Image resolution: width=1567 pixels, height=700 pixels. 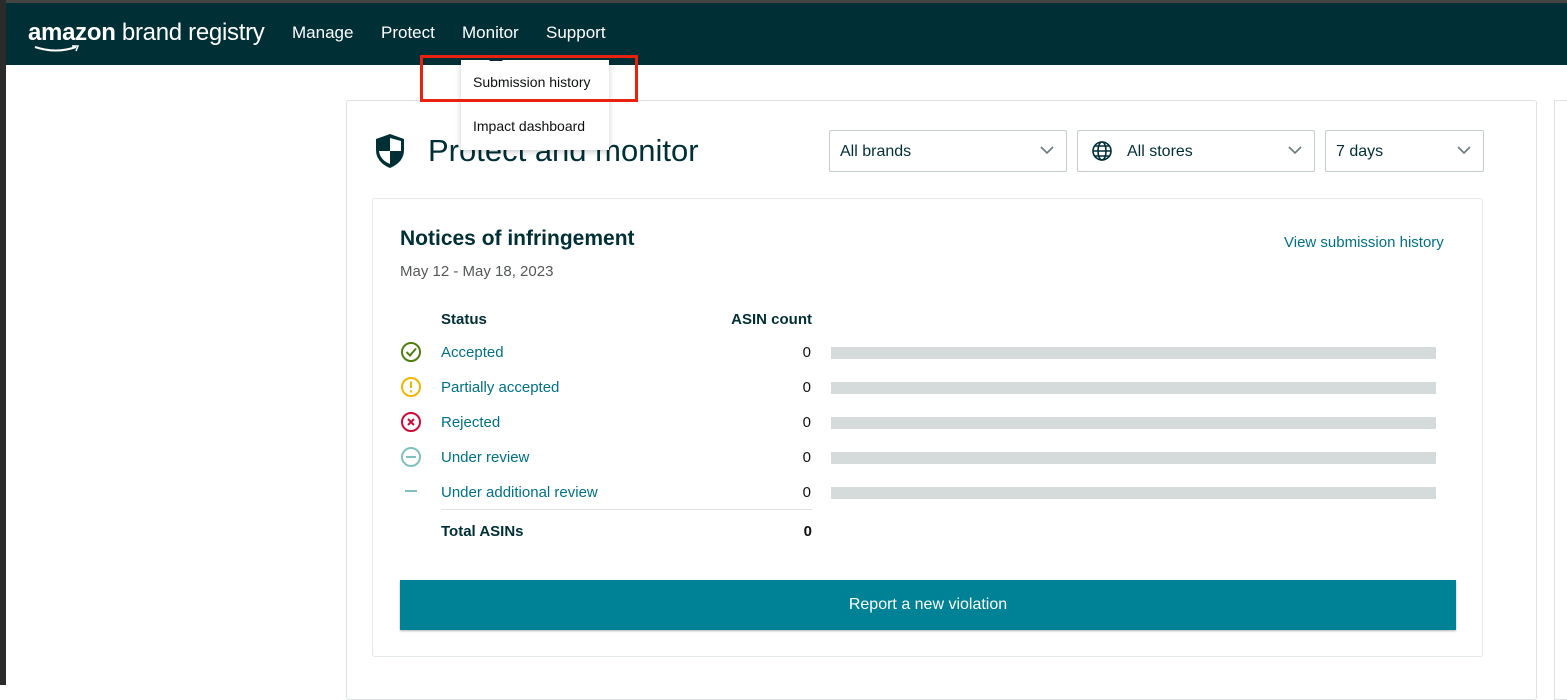 I want to click on status-row-accepted: Accepted 0, so click(x=918, y=353).